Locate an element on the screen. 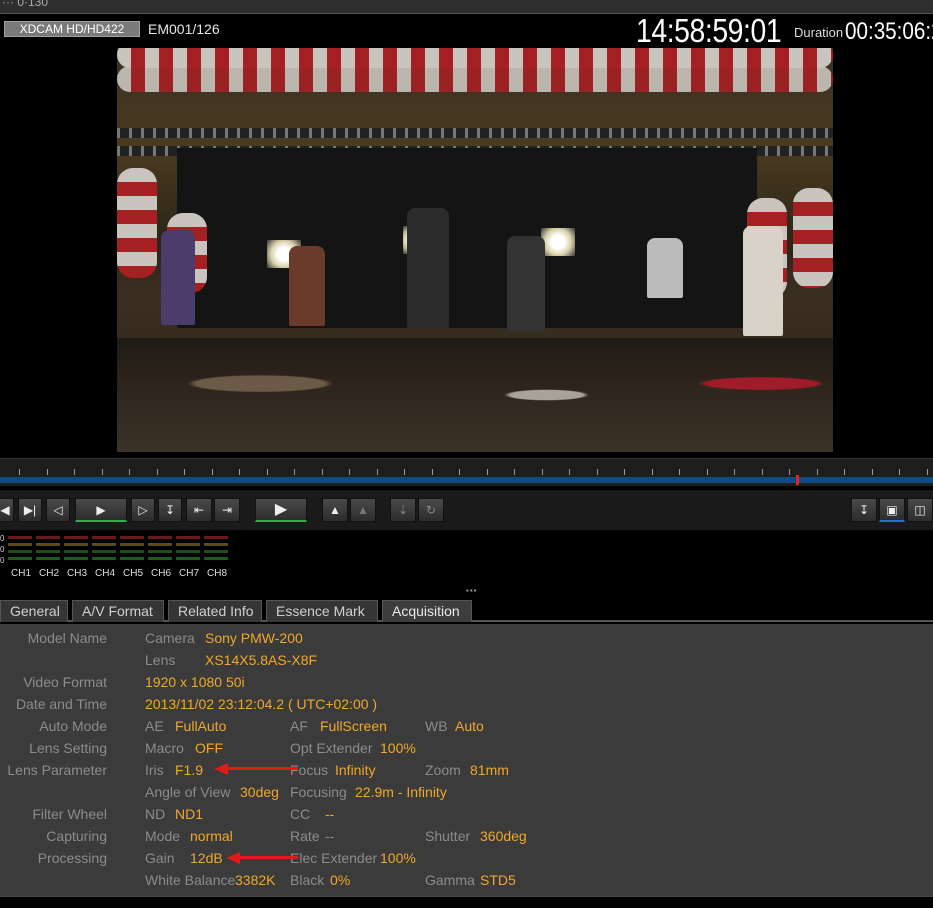  black-value: 0% is located at coordinates (340, 880).